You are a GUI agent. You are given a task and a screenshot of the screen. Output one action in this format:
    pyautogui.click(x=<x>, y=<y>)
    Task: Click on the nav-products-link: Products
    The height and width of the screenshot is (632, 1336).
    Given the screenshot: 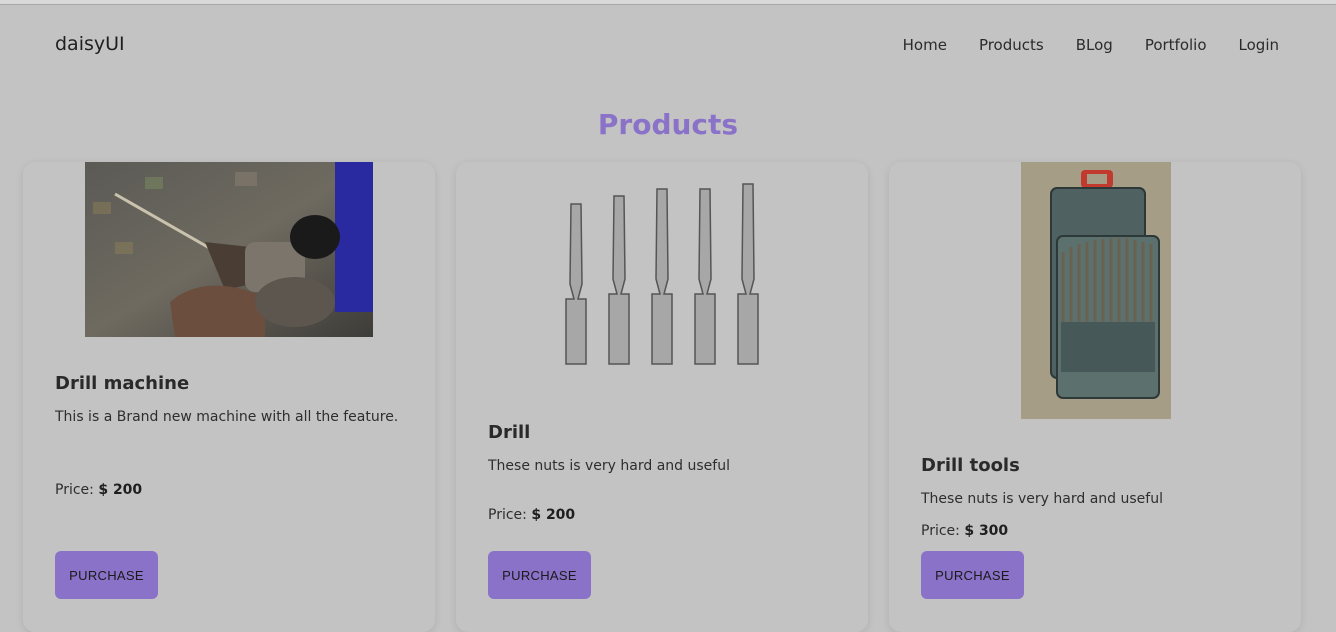 What is the action you would take?
    pyautogui.click(x=1011, y=45)
    